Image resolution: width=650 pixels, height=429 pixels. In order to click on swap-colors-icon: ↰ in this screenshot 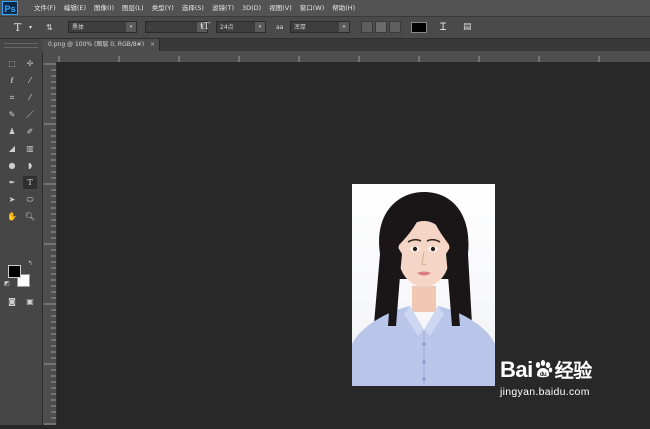, I will do `click(30, 264)`.